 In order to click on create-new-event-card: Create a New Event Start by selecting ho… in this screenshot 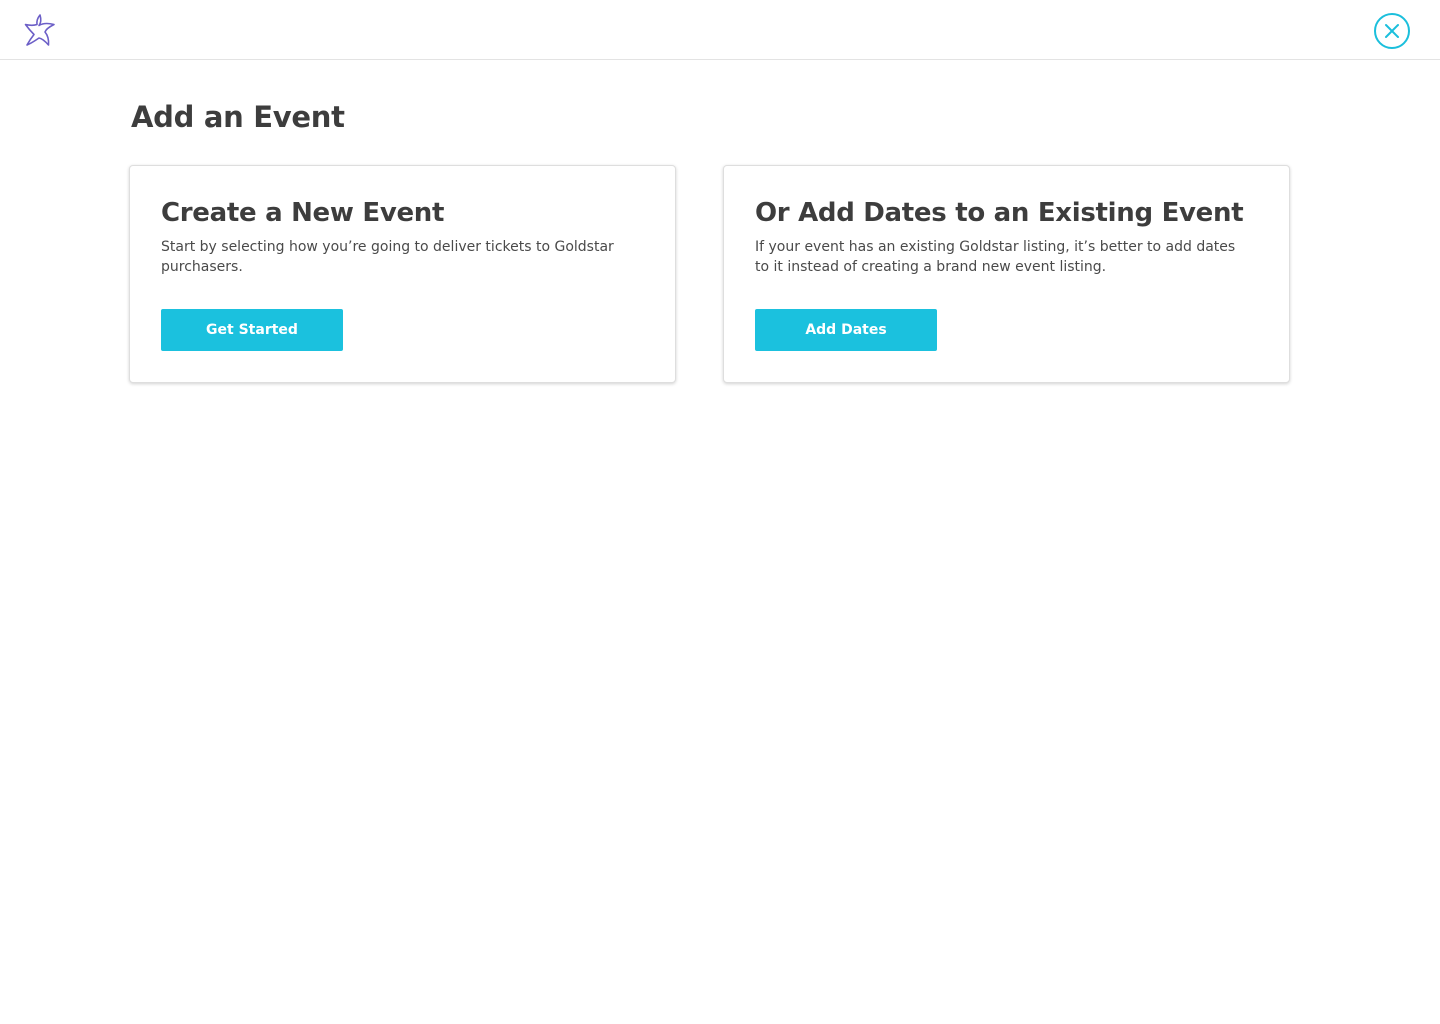, I will do `click(402, 274)`.